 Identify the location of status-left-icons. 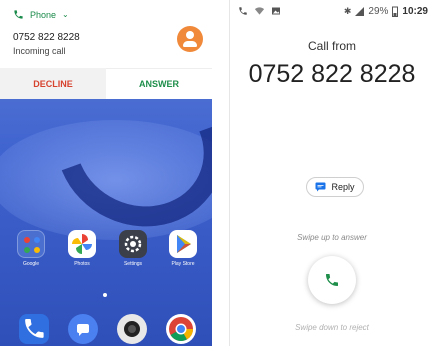
(259, 11).